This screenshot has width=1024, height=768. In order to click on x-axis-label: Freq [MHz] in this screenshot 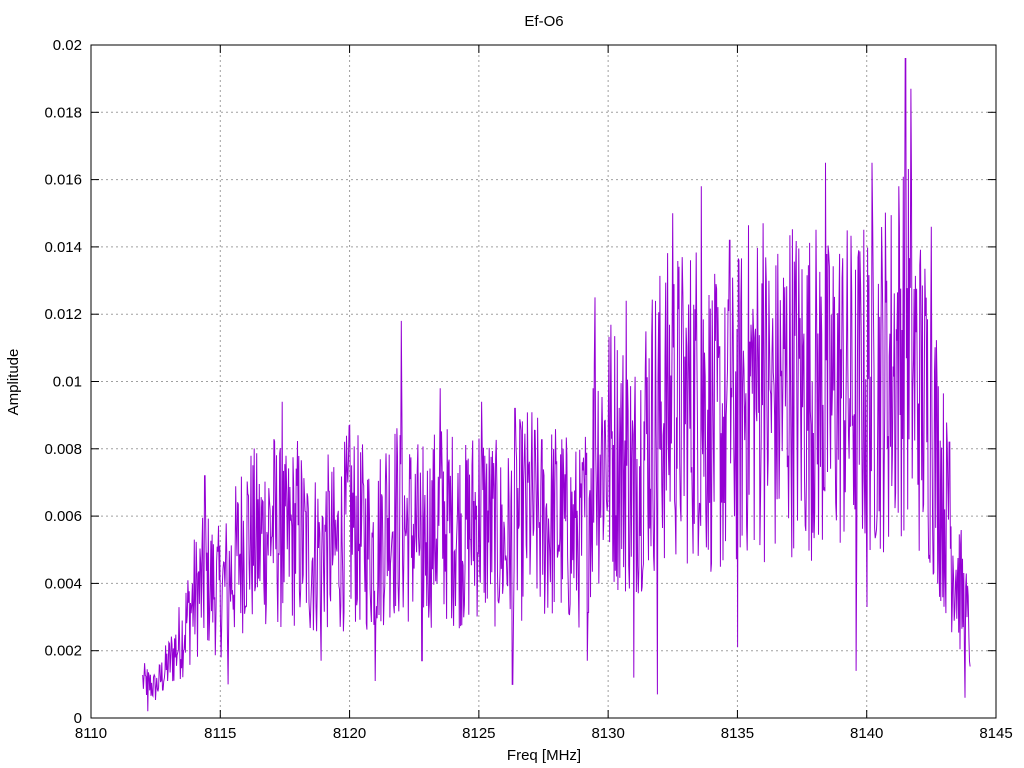, I will do `click(544, 755)`.